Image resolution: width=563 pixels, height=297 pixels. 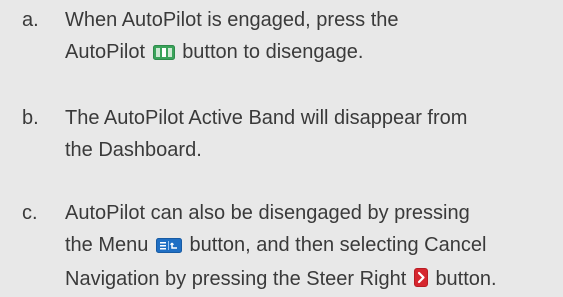 What do you see at coordinates (107, 245) in the screenshot?
I see `text-fragment: the Menu` at bounding box center [107, 245].